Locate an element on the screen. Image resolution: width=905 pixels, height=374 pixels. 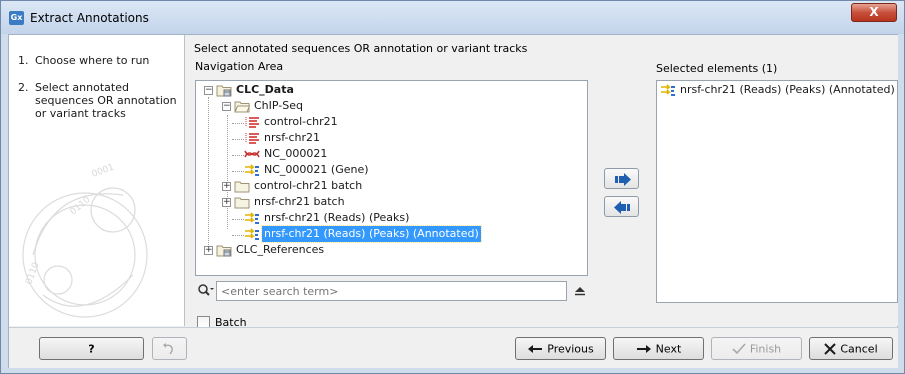
app-icon: Gx is located at coordinates (16, 18).